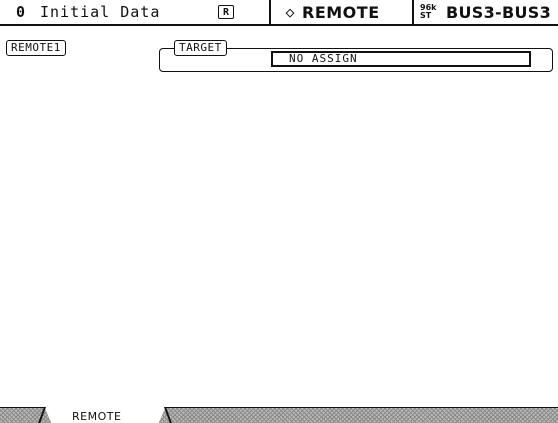 The width and height of the screenshot is (558, 423). I want to click on diamond-icon: ◇, so click(290, 12).